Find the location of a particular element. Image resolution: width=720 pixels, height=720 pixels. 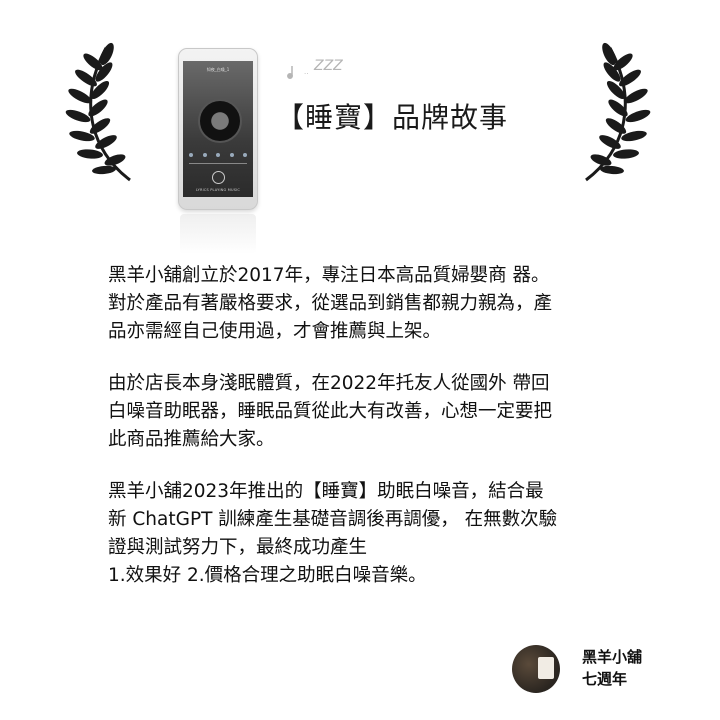

phone-lyric-bar: LYRICS PLAYING MUSIC is located at coordinates (218, 190).